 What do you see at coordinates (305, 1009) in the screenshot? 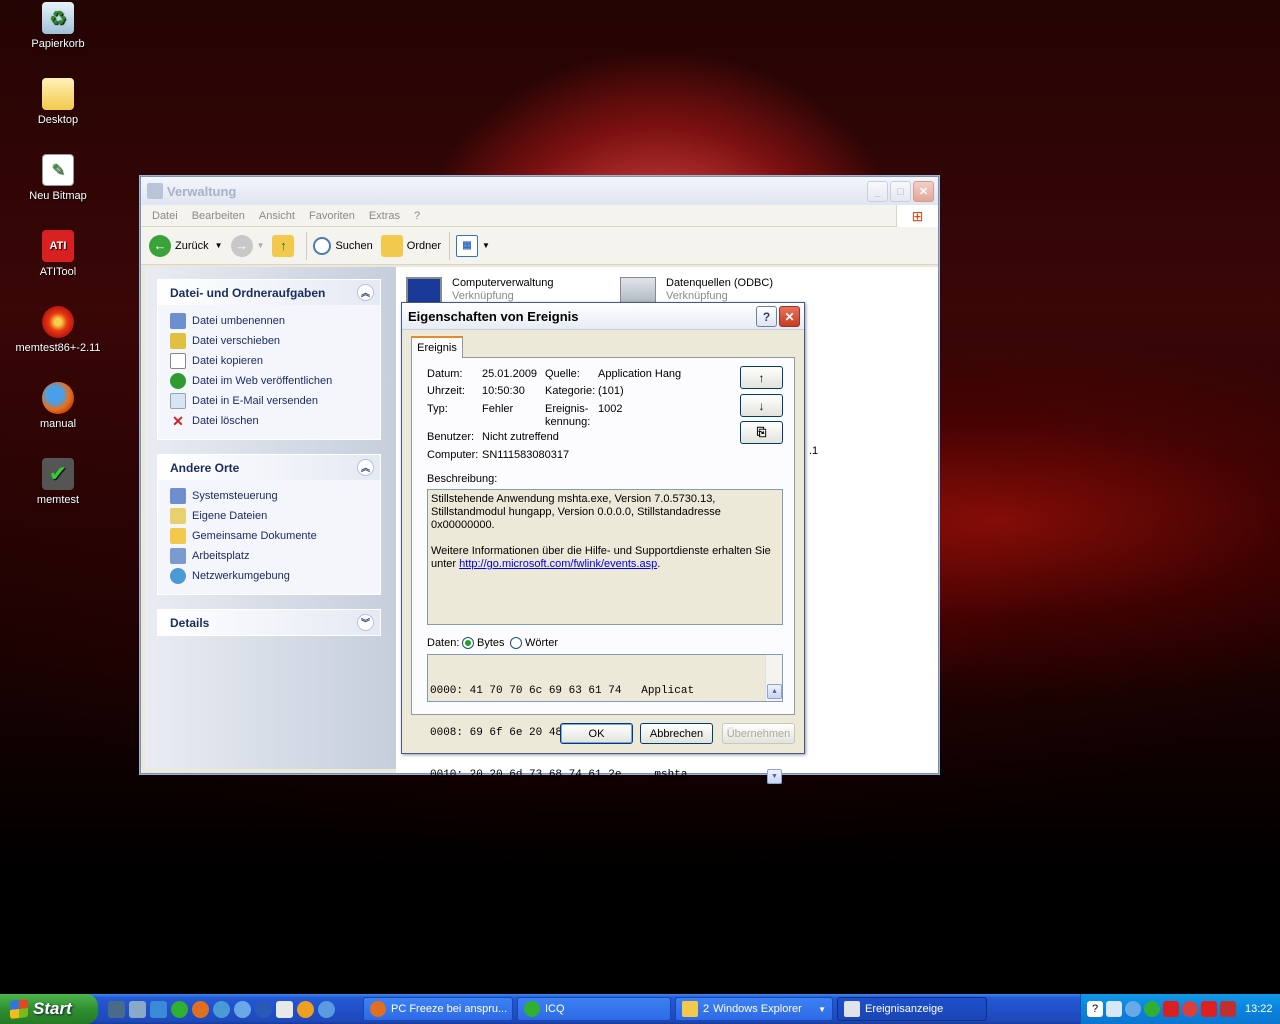
I see `info-icon` at bounding box center [305, 1009].